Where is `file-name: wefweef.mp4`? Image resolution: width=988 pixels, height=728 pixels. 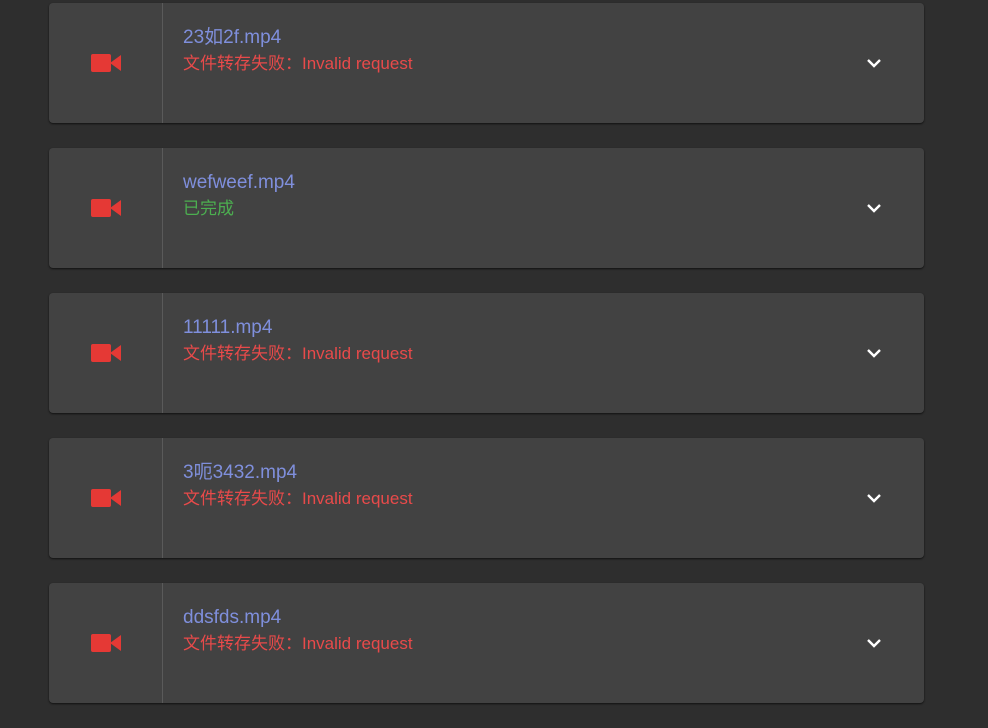
file-name: wefweef.mp4 is located at coordinates (239, 182).